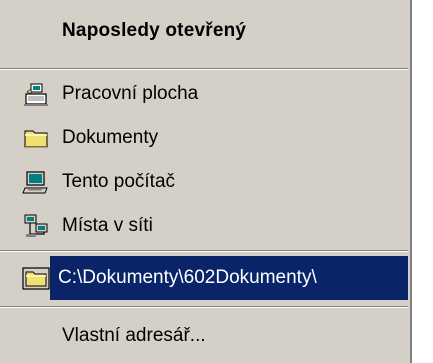  I want to click on menu-item-network-places: Místa v síti, so click(204, 226).